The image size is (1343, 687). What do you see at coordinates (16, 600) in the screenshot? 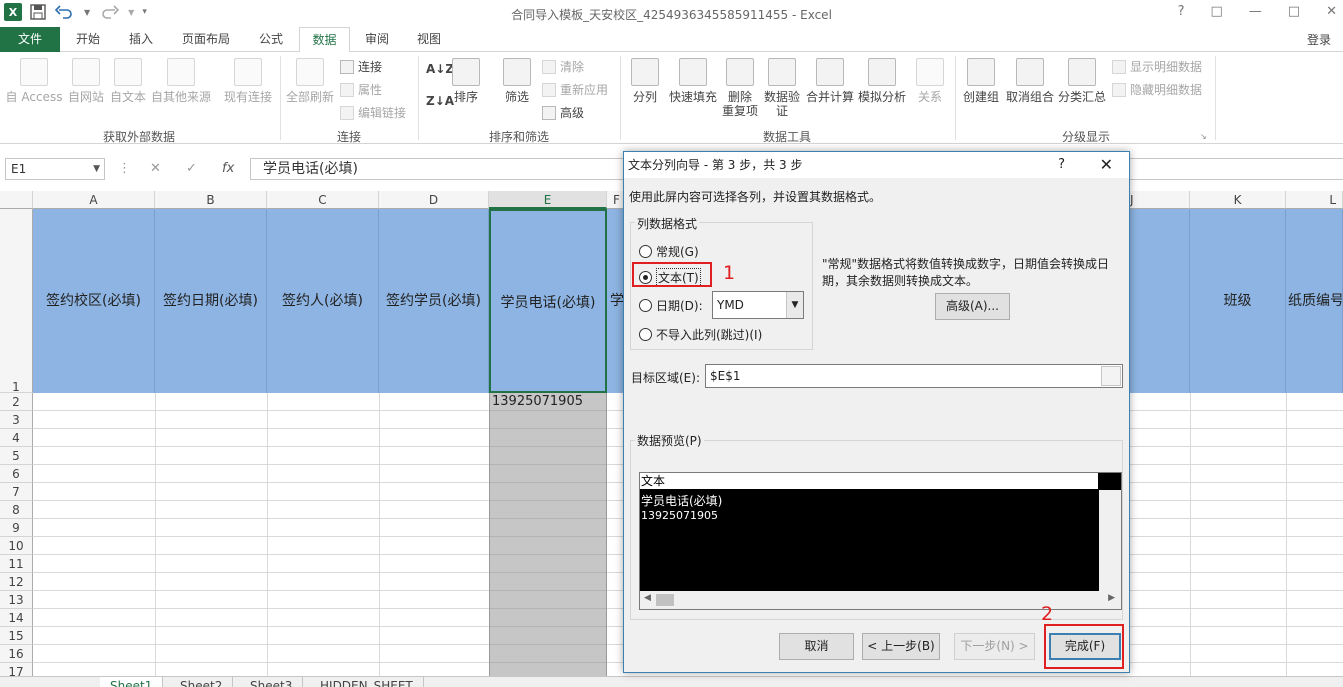
I see `row-header-13: 13` at bounding box center [16, 600].